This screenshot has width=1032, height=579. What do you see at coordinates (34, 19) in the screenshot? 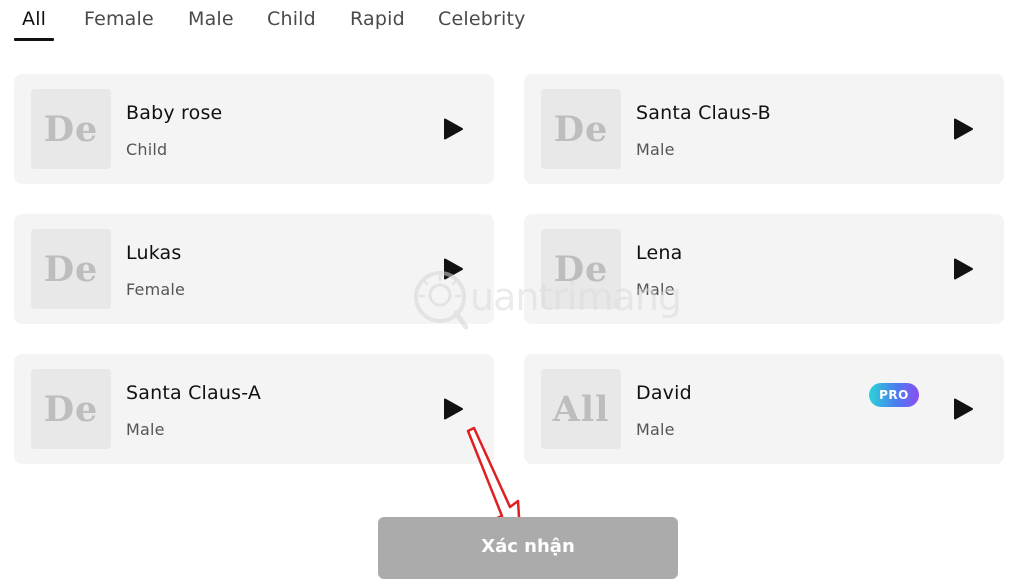
I see `tab-all: All` at bounding box center [34, 19].